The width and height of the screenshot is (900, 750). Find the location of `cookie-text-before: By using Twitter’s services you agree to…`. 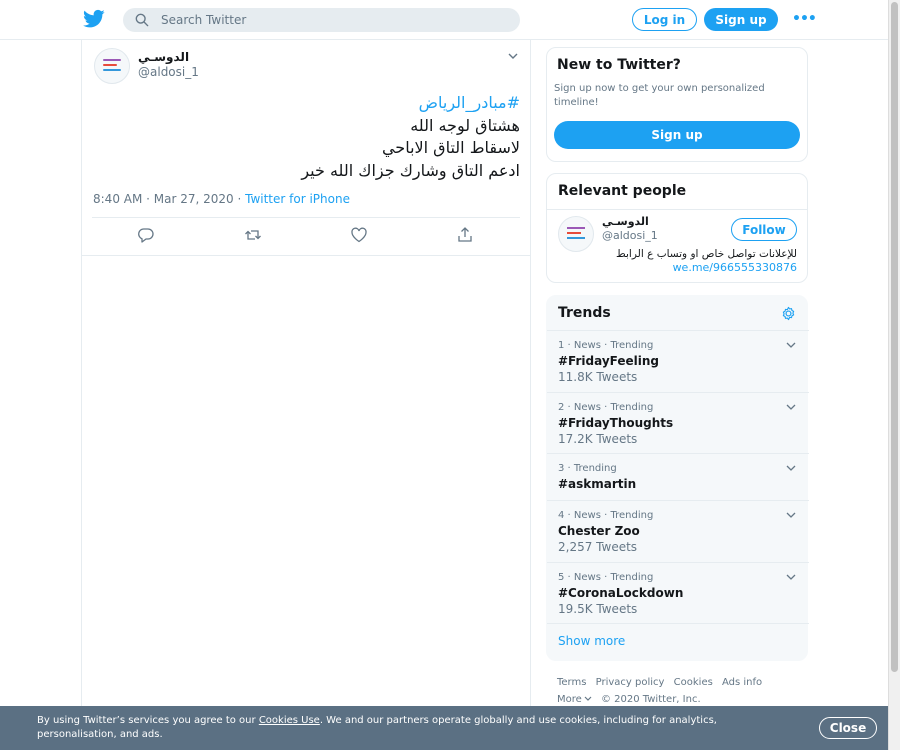

cookie-text-before: By using Twitter’s services you agree to… is located at coordinates (148, 720).